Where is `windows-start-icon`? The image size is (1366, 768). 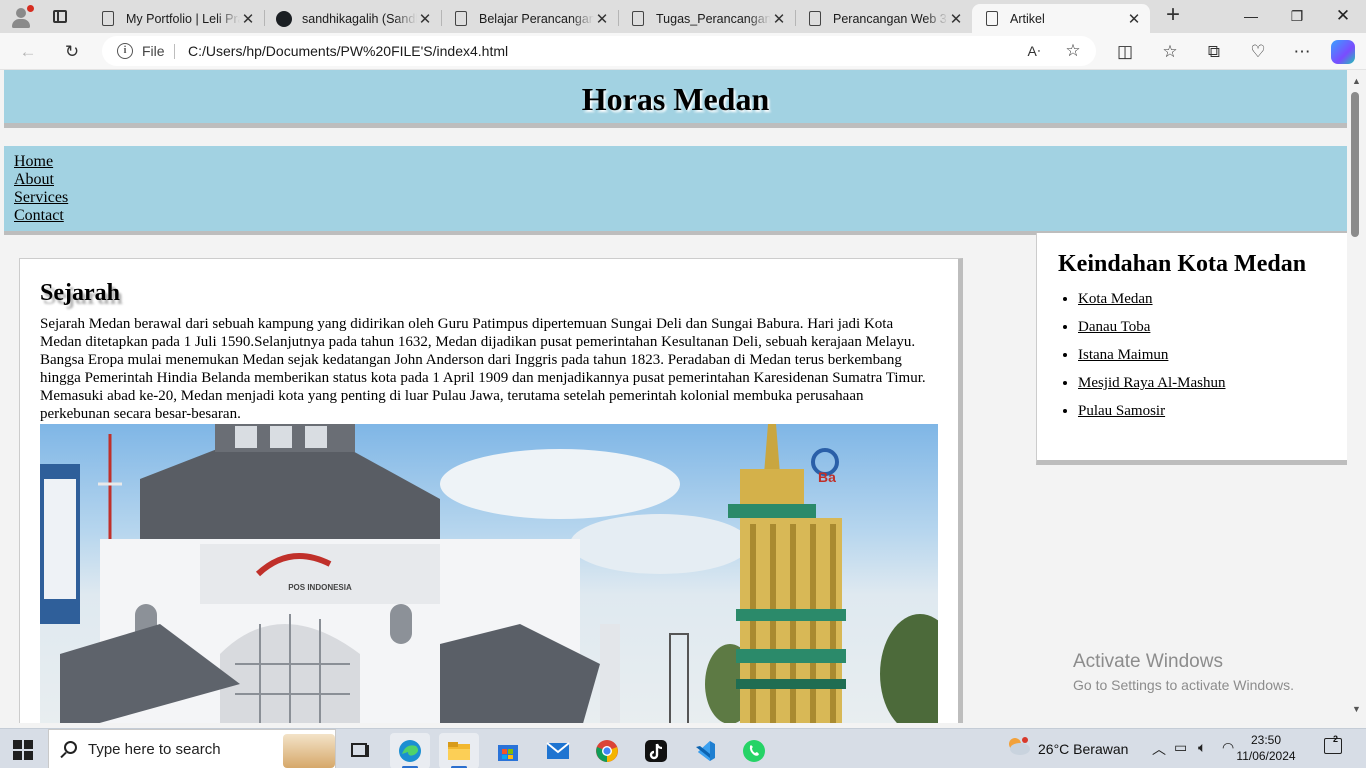
windows-start-icon is located at coordinates (23, 750).